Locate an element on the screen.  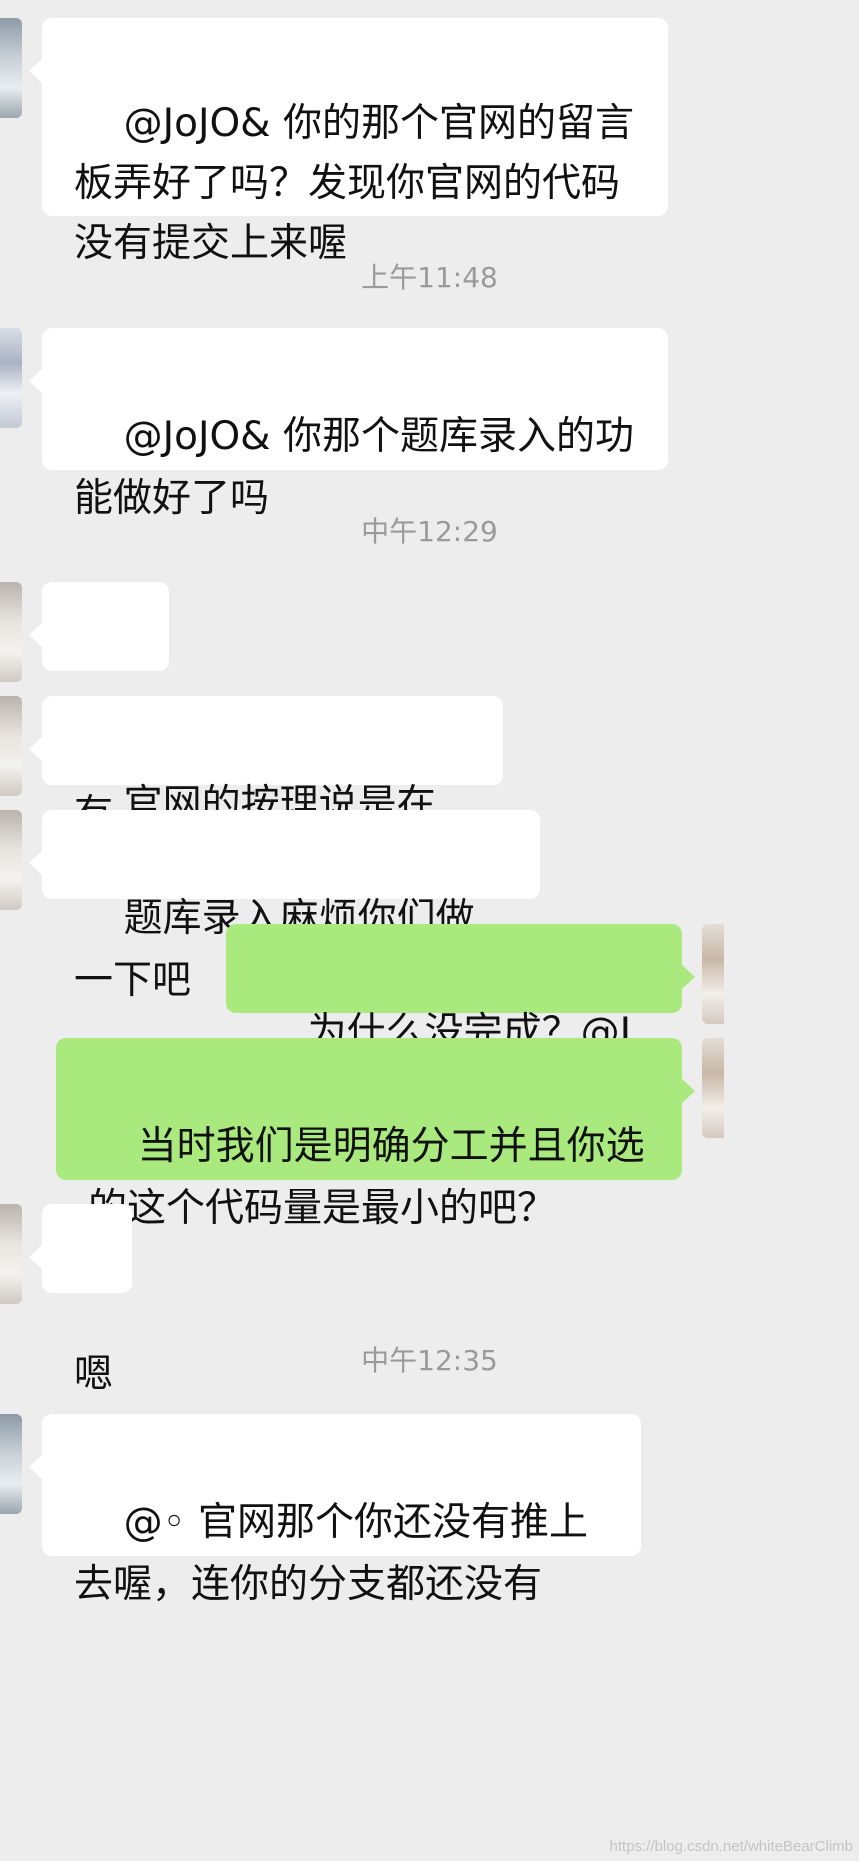
timestamp: 上午11:48 is located at coordinates (429, 277).